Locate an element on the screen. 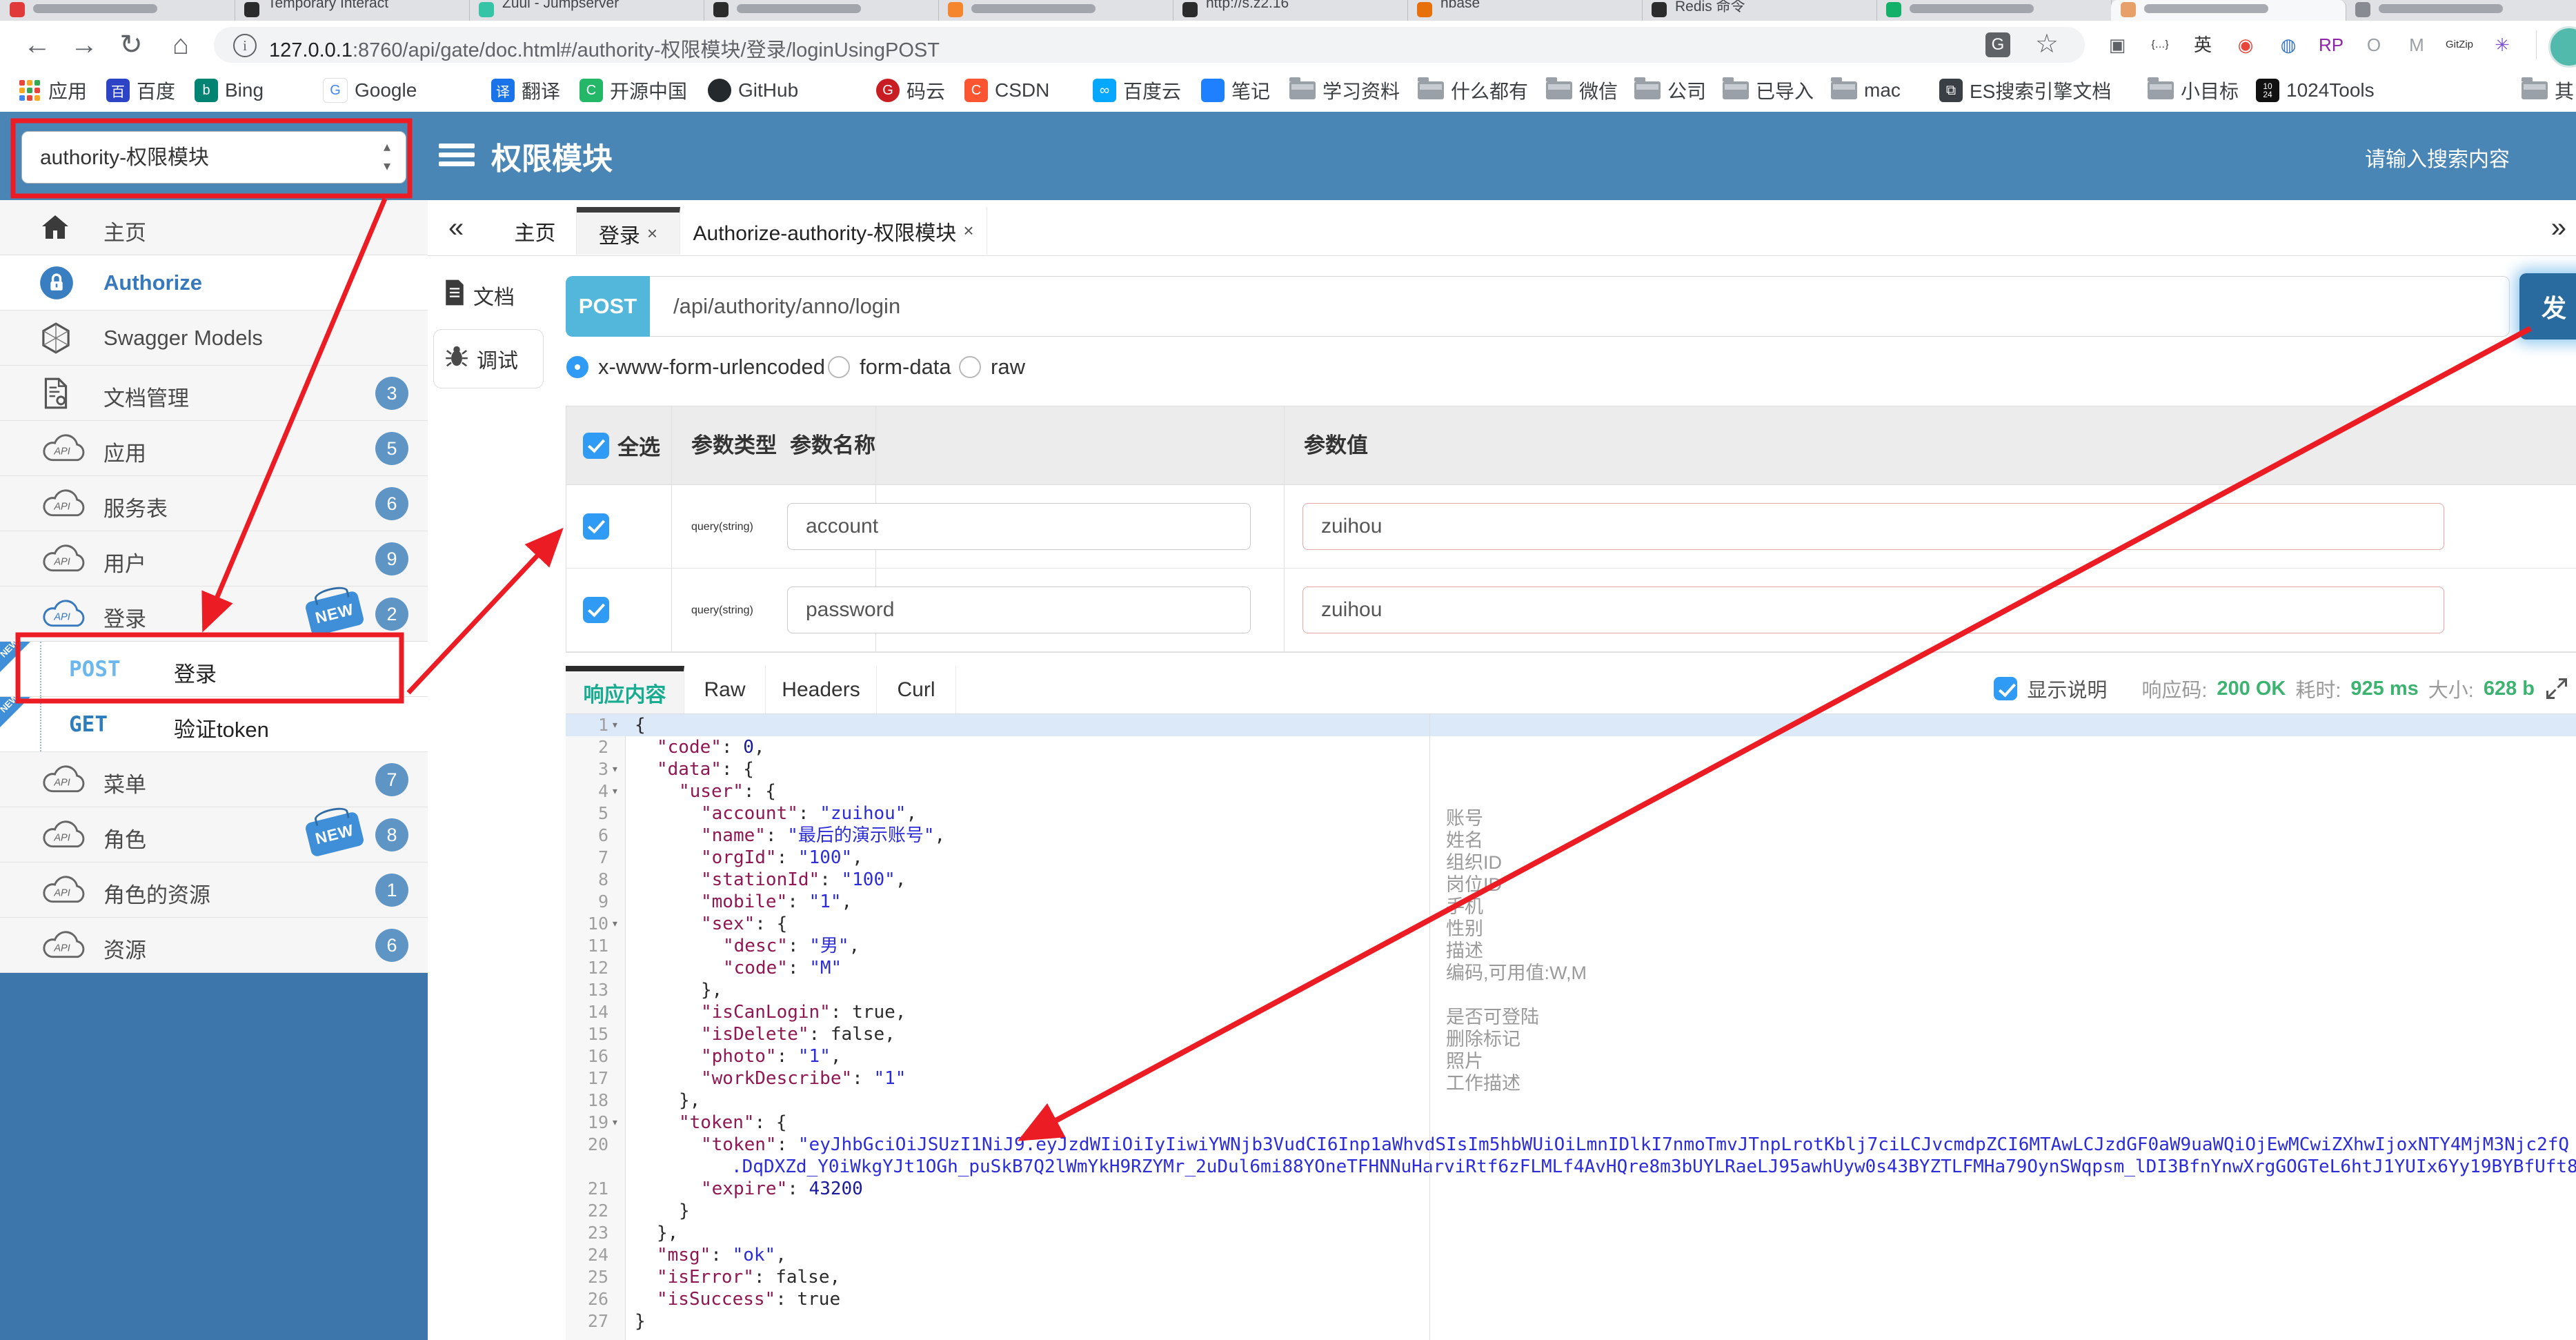  extension-icon: M is located at coordinates (2417, 44).